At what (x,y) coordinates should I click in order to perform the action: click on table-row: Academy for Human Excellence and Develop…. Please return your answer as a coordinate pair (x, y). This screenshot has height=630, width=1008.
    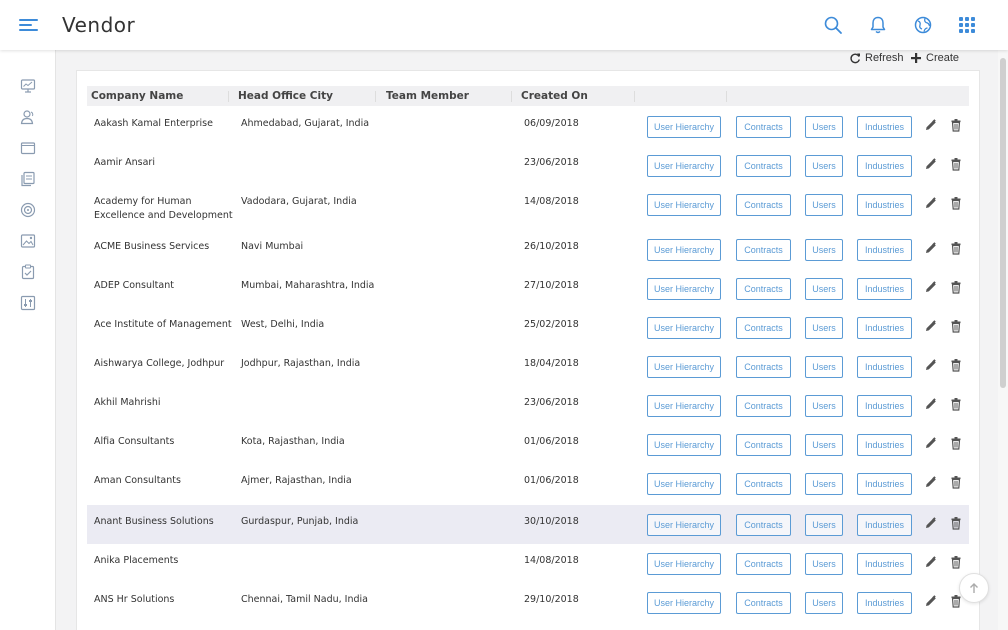
    Looking at the image, I should click on (528, 207).